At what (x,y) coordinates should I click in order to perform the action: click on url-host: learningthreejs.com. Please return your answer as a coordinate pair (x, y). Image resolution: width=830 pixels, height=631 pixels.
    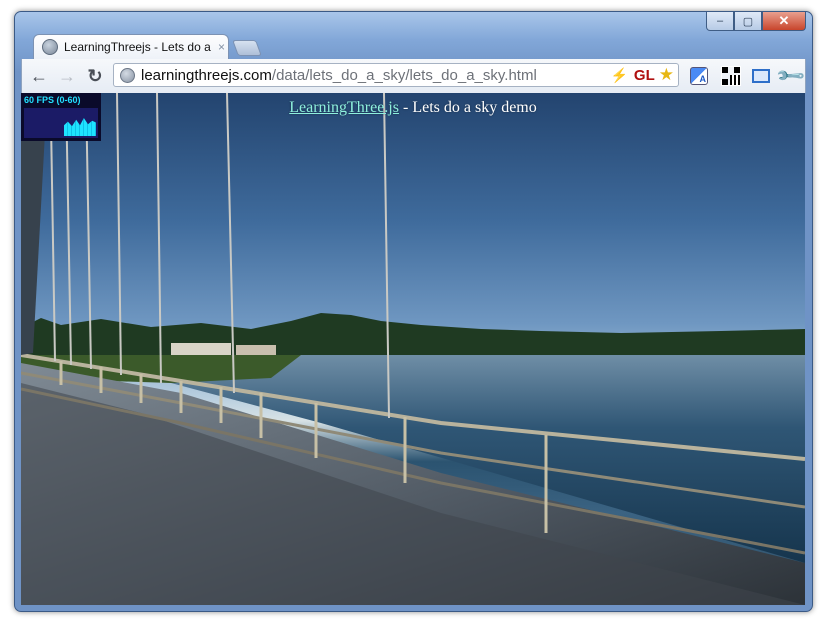
    Looking at the image, I should click on (206, 75).